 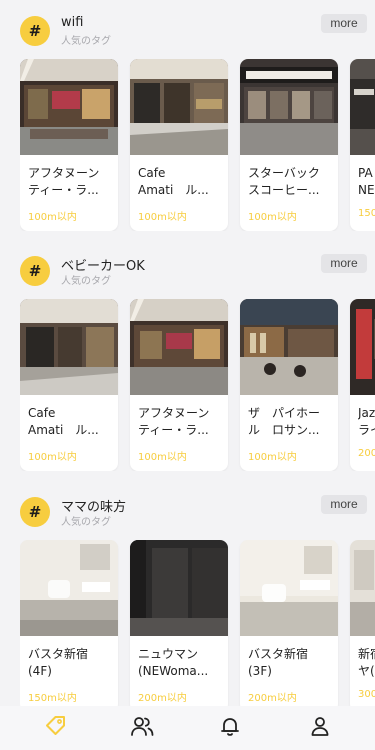 I want to click on place-card: バスタ新宿 (4F) 150m以内, so click(x=69, y=626).